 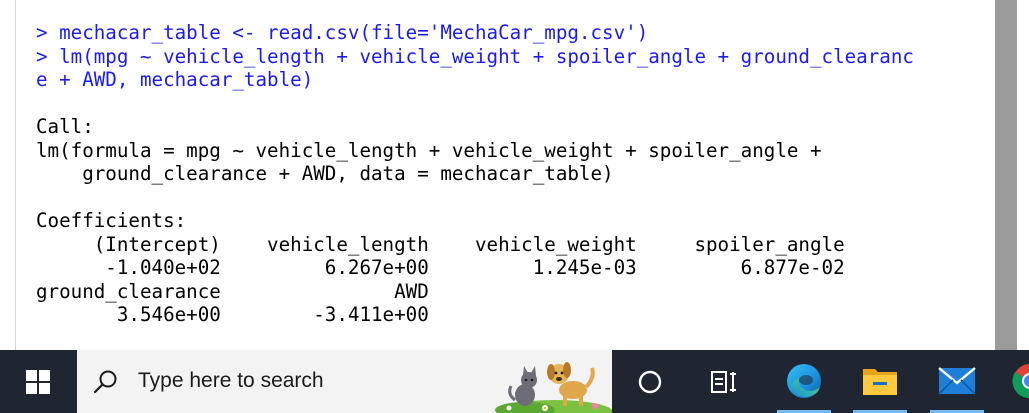 What do you see at coordinates (175, 79) in the screenshot?
I see `console-line: e + AWD, mechacar_table)` at bounding box center [175, 79].